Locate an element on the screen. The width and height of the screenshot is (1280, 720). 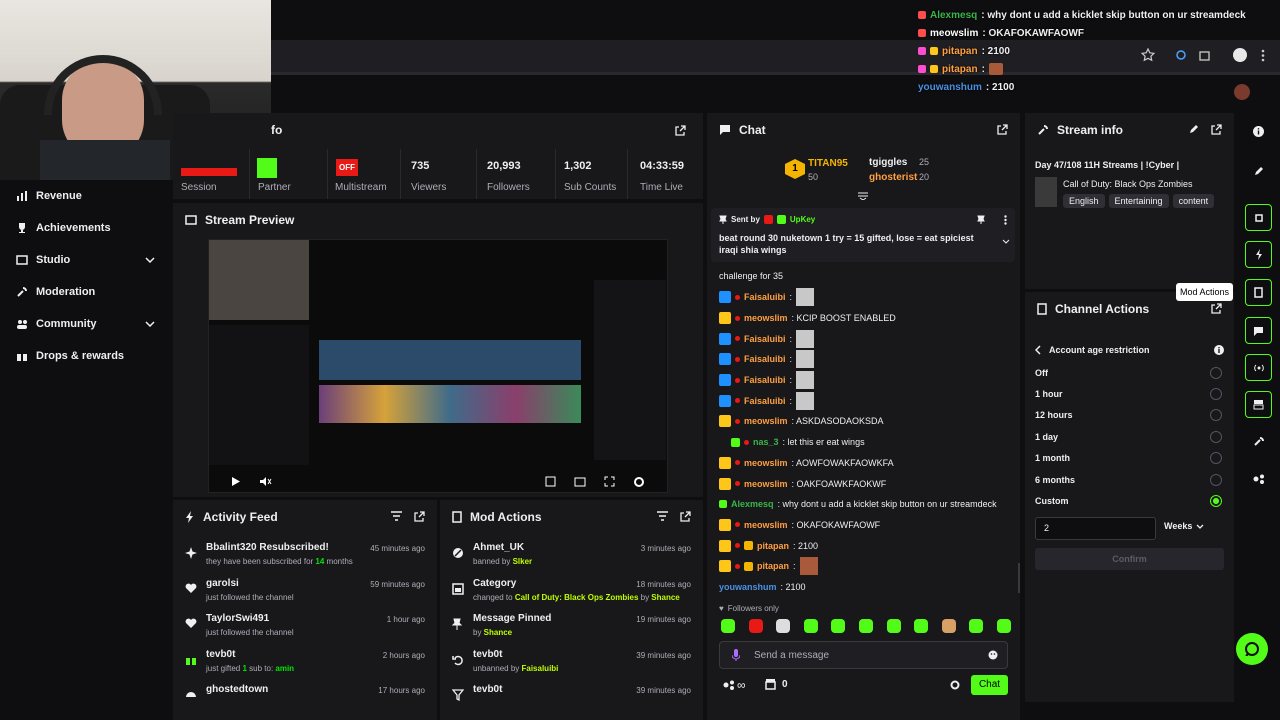
unpin-icon is located at coordinates (981, 219).